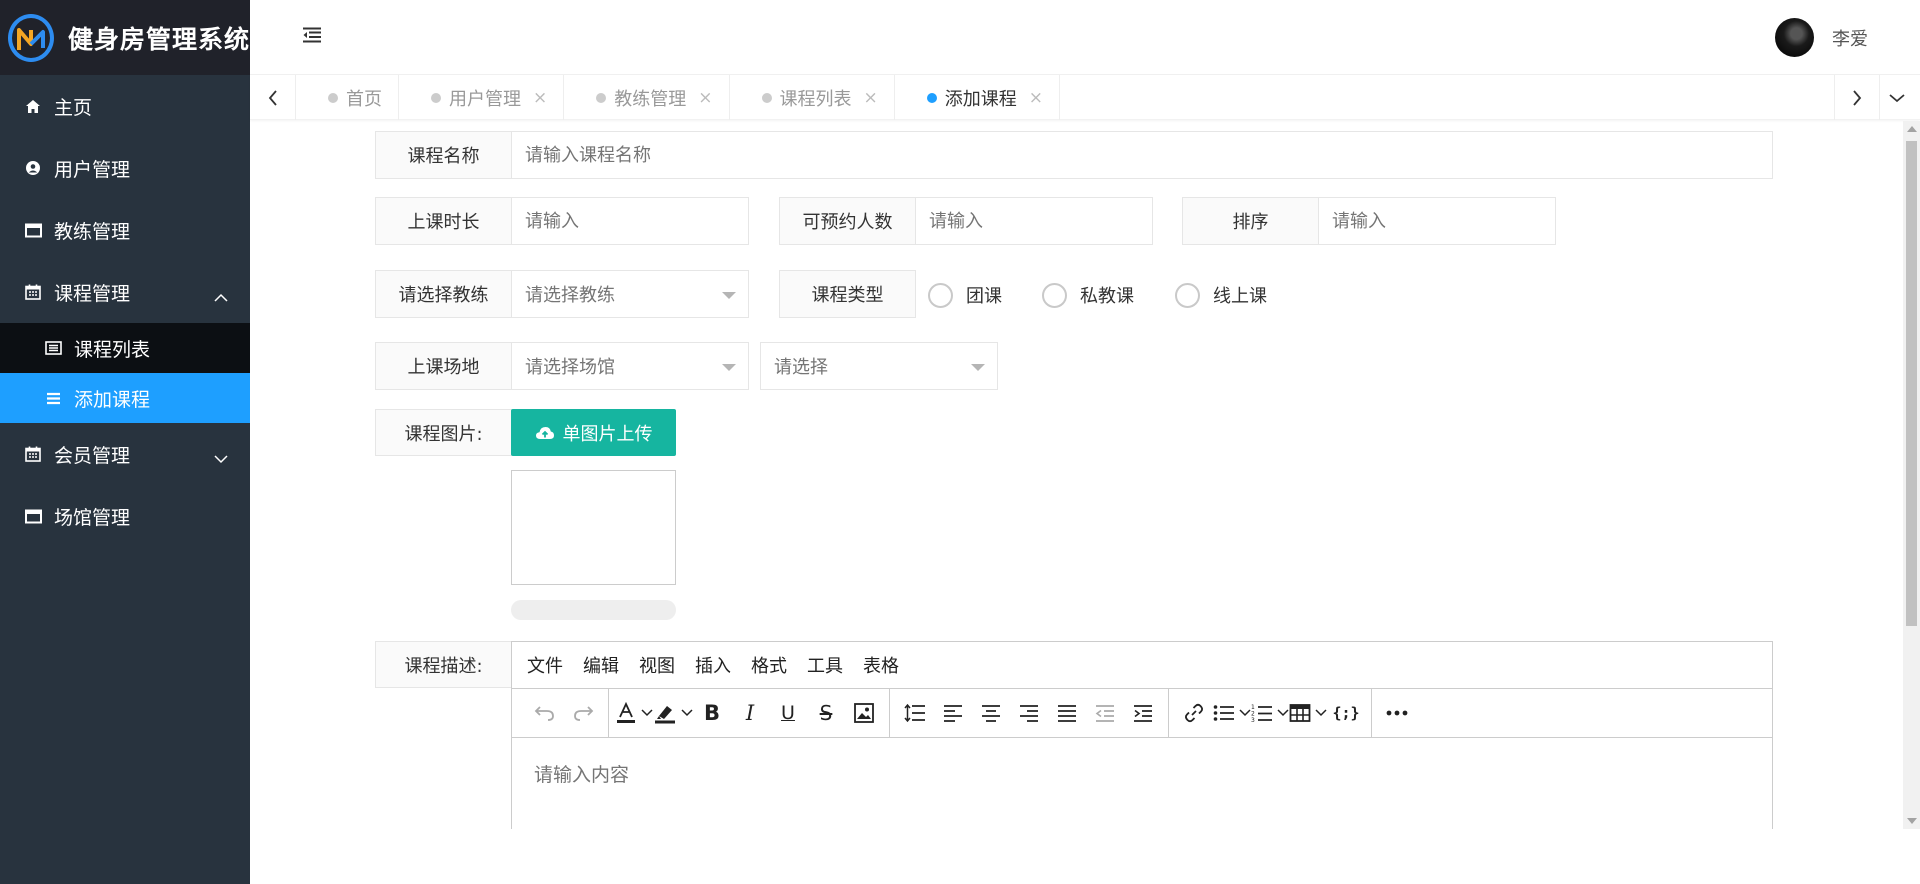  What do you see at coordinates (1912, 821) in the screenshot?
I see `scroll-down-icon` at bounding box center [1912, 821].